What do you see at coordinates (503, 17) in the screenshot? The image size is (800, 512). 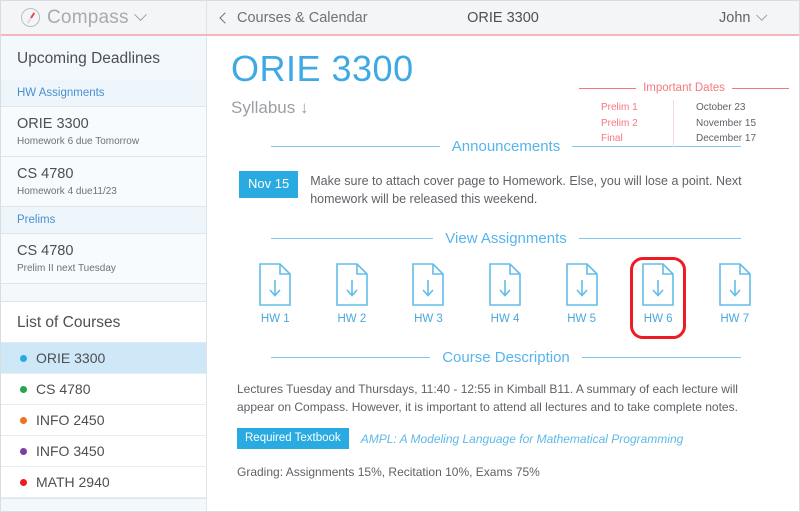 I see `top-bar-main: Courses & Calendar ORIE 3300 John` at bounding box center [503, 17].